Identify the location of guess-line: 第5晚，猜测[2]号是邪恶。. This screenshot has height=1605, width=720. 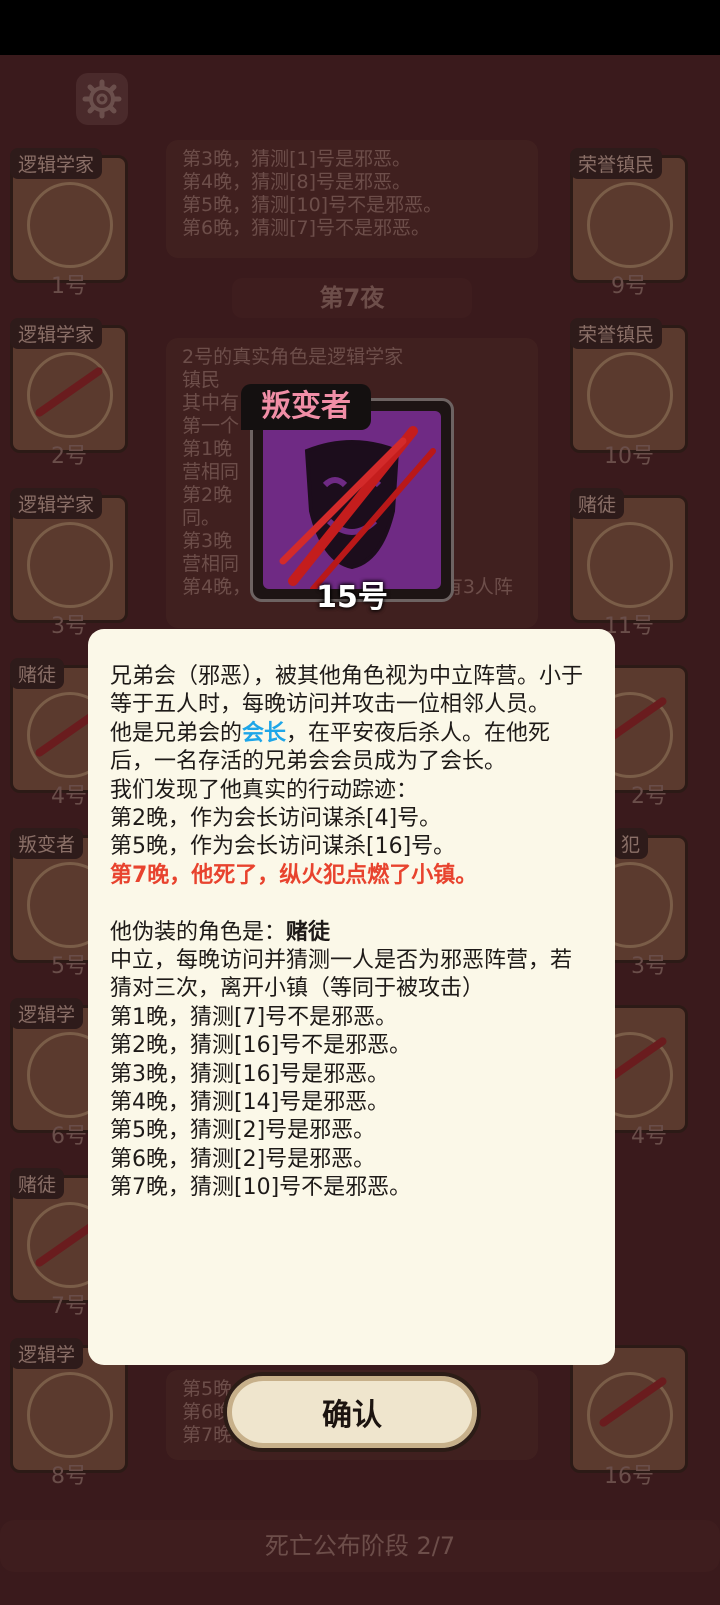
(243, 1131).